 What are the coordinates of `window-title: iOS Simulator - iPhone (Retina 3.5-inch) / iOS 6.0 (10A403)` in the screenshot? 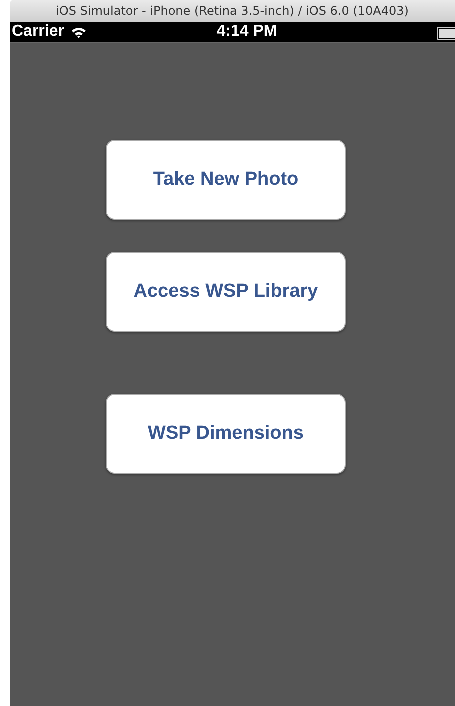 It's located at (232, 11).